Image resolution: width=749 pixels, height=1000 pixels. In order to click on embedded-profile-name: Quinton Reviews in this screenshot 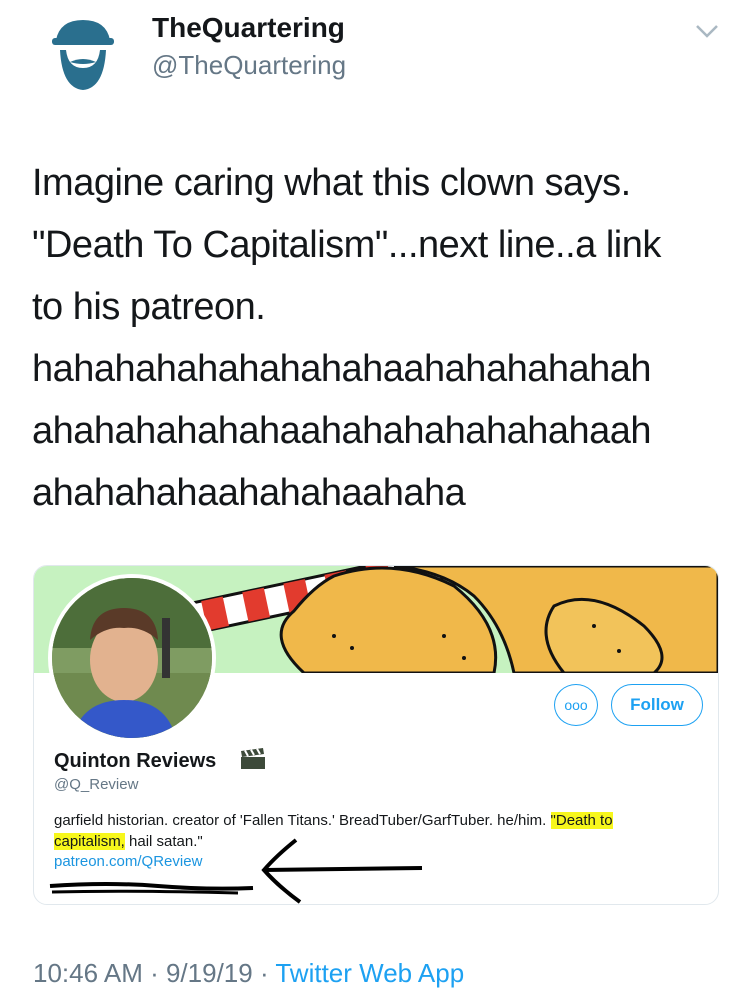, I will do `click(135, 761)`.